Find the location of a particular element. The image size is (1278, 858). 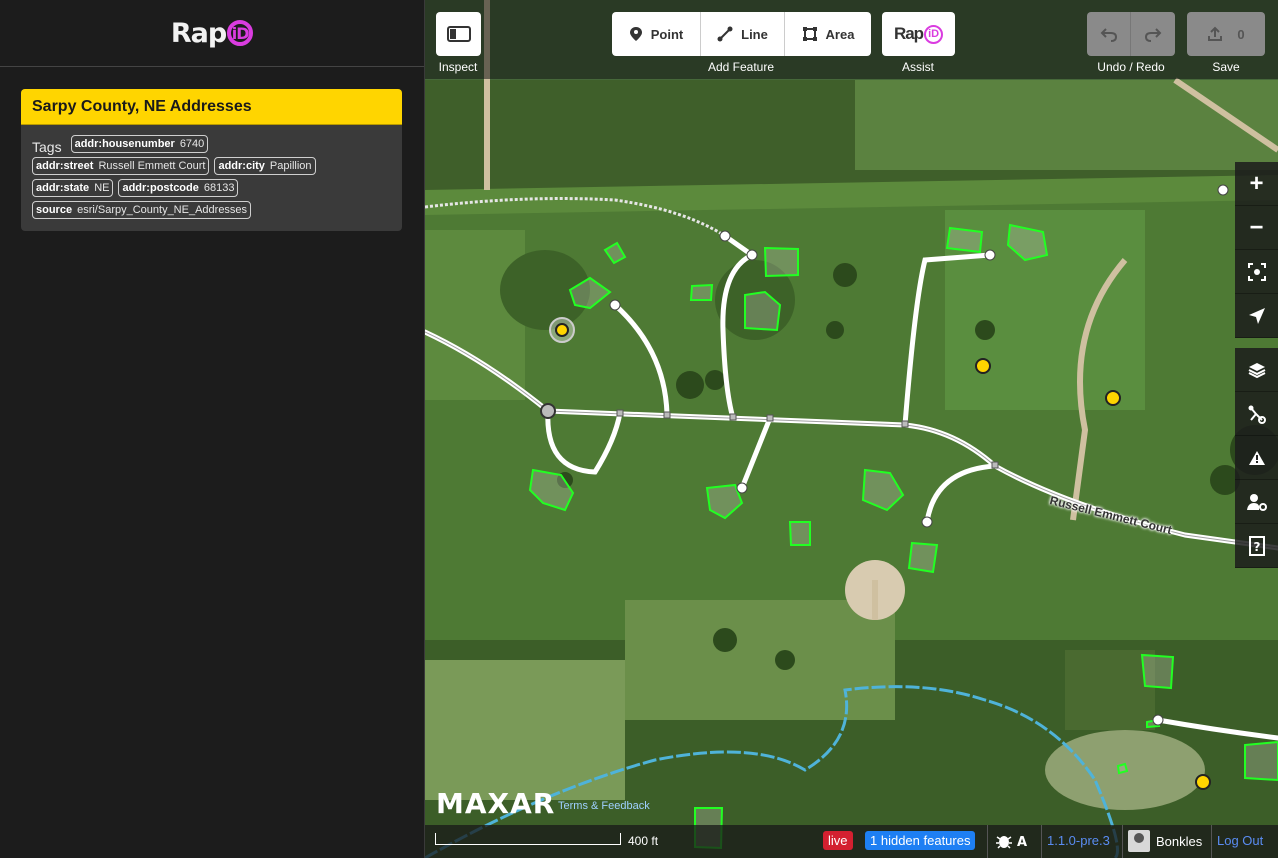

tag-housenumber: addr:housenumber 6740 is located at coordinates (139, 144).